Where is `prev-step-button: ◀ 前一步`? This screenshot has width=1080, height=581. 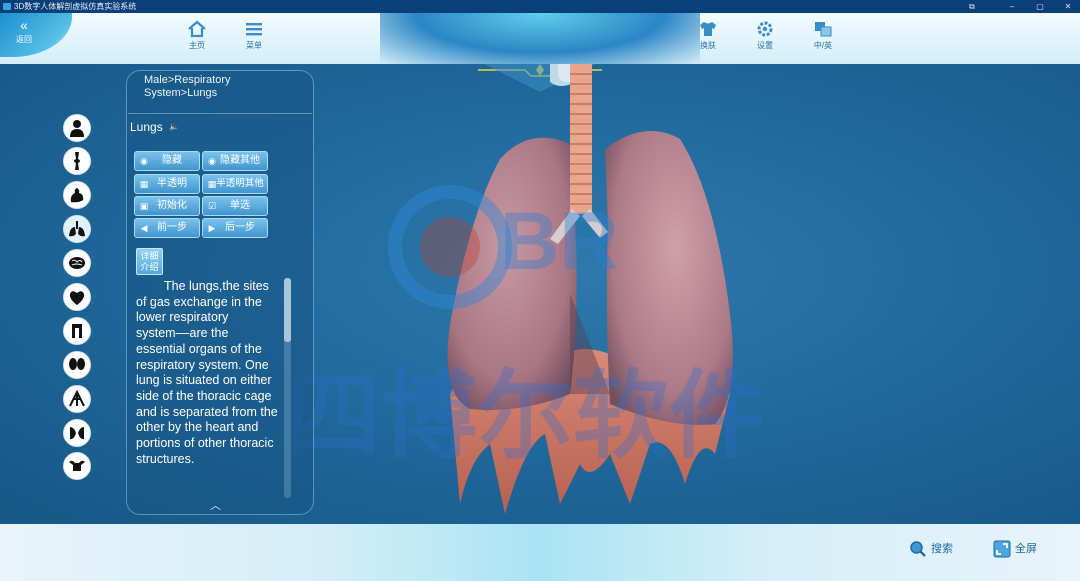 prev-step-button: ◀ 前一步 is located at coordinates (167, 228).